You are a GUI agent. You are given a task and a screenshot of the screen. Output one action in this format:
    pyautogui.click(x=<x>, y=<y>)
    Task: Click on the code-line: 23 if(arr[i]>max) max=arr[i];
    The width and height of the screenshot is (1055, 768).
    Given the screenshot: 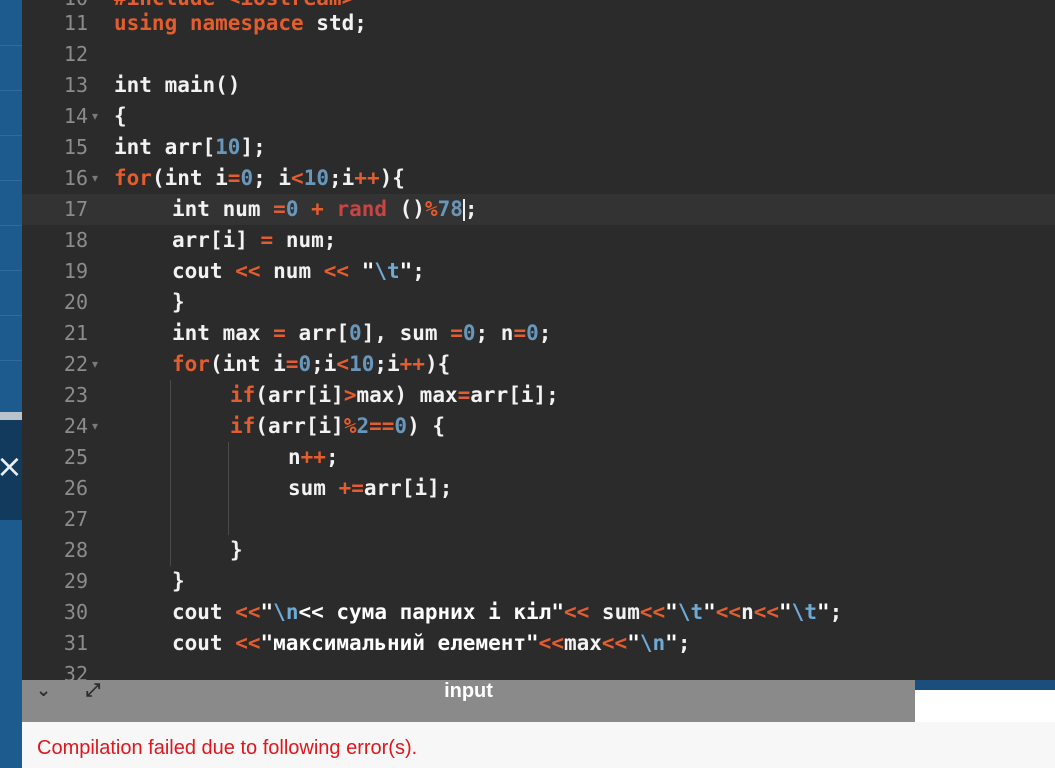 What is the action you would take?
    pyautogui.click(x=538, y=395)
    